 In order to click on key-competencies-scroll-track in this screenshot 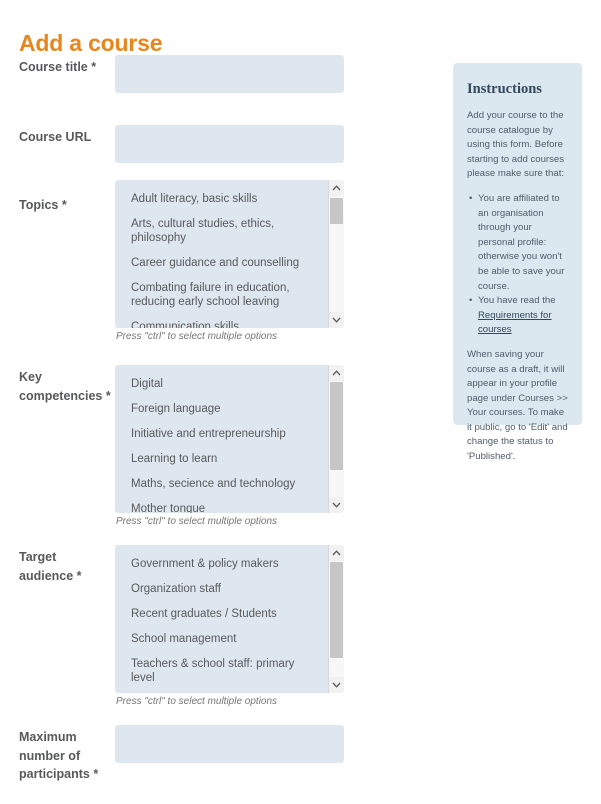, I will do `click(336, 439)`.